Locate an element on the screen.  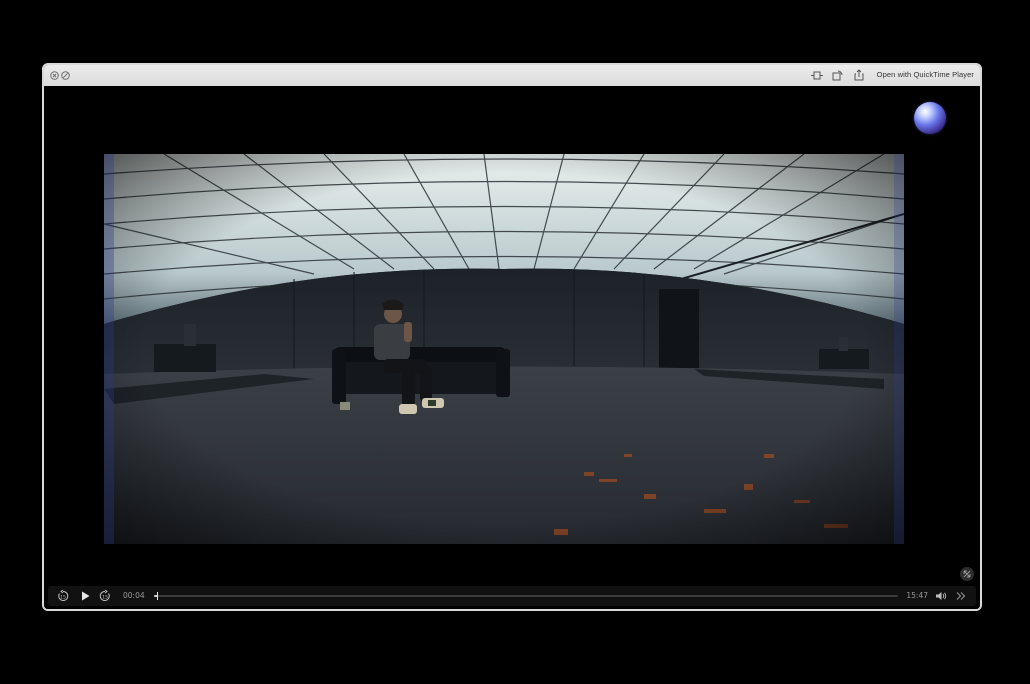
rotate-icon is located at coordinates (837, 75).